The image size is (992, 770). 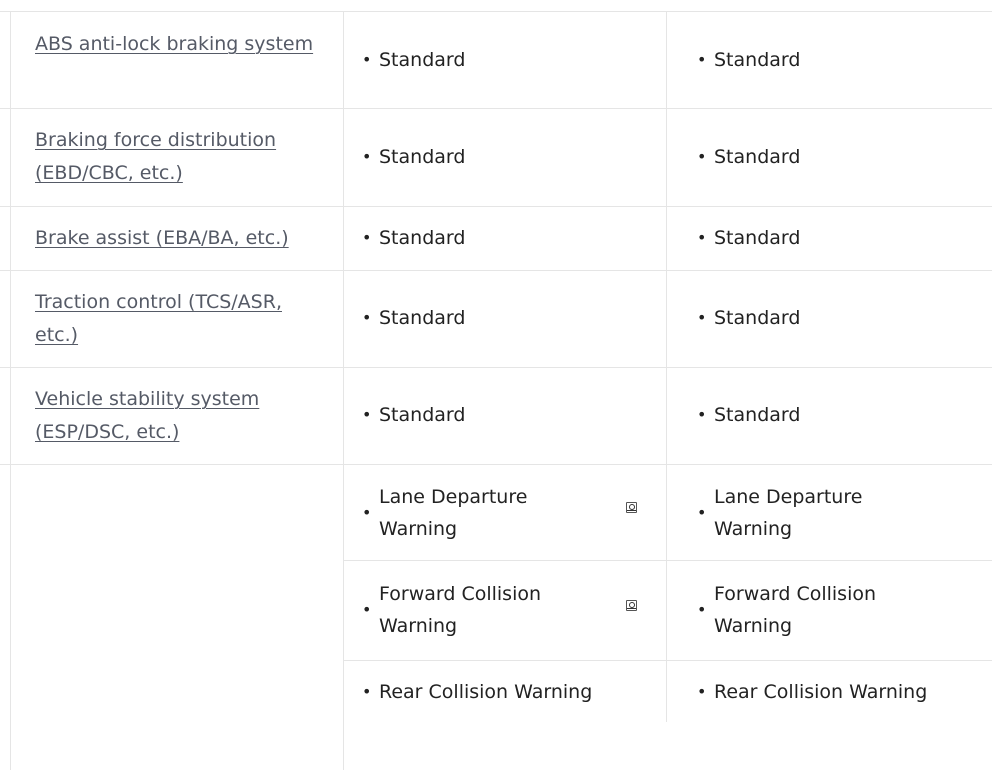 I want to click on feature-link-traction-control: Traction control (TCS/ASR, etc.), so click(x=175, y=319).